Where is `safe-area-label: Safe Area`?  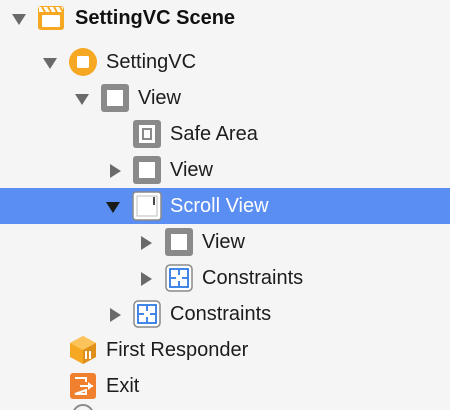
safe-area-label: Safe Area is located at coordinates (214, 134).